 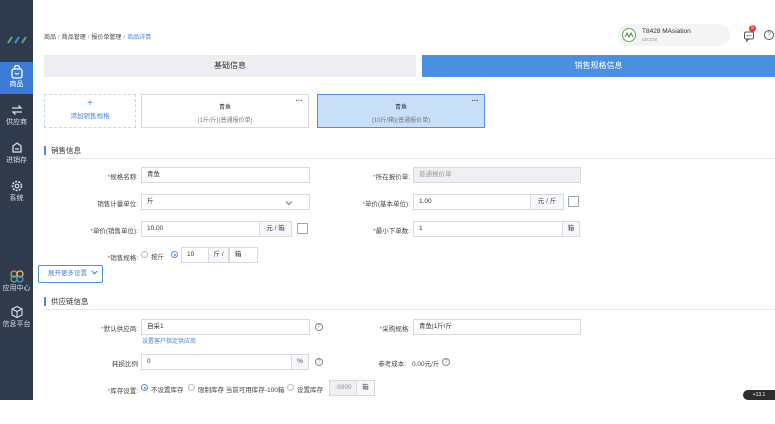 What do you see at coordinates (169, 340) in the screenshot?
I see `set-customer-supplier-link: 设置客户指定供应商` at bounding box center [169, 340].